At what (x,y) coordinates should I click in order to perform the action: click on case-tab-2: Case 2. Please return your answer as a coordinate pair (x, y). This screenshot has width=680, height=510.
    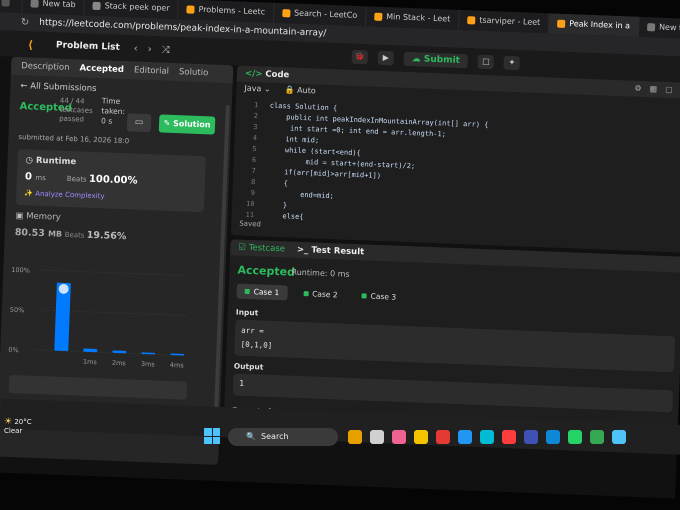
    Looking at the image, I should click on (320, 294).